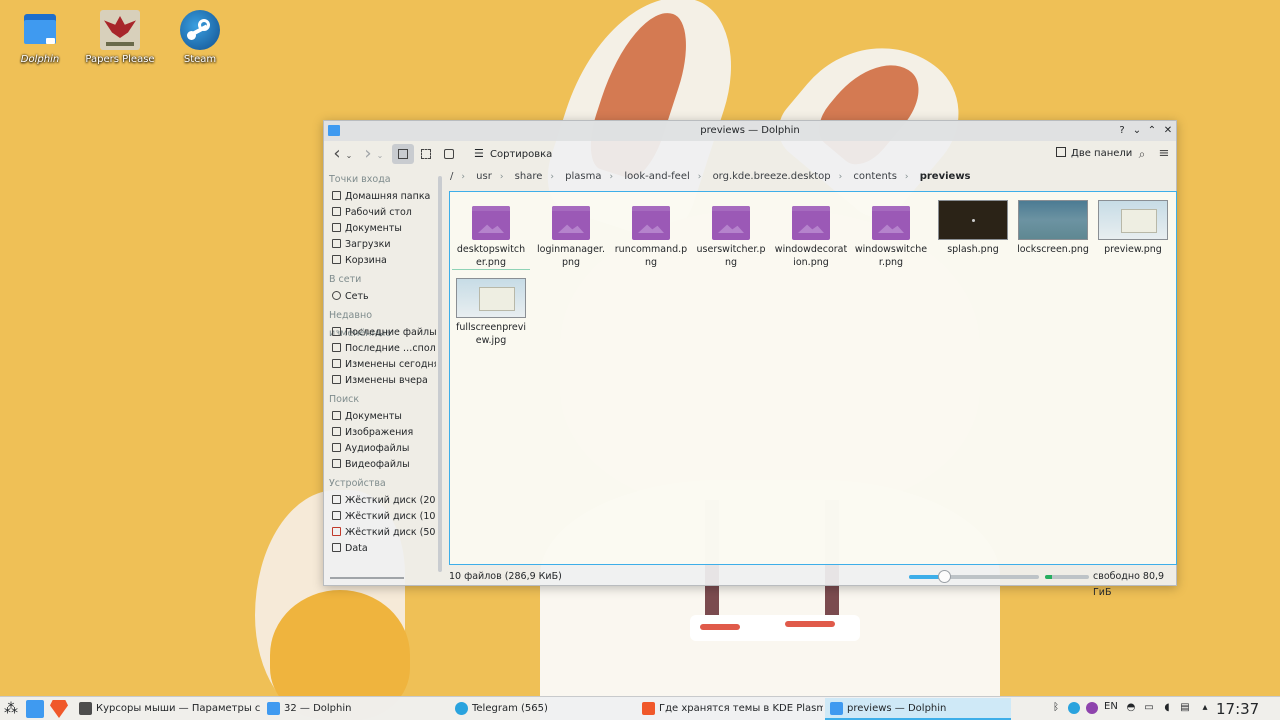 Image resolution: width=1280 pixels, height=720 pixels. Describe the element at coordinates (891, 235) in the screenshot. I see `file-item: windowswitcher.png` at that location.